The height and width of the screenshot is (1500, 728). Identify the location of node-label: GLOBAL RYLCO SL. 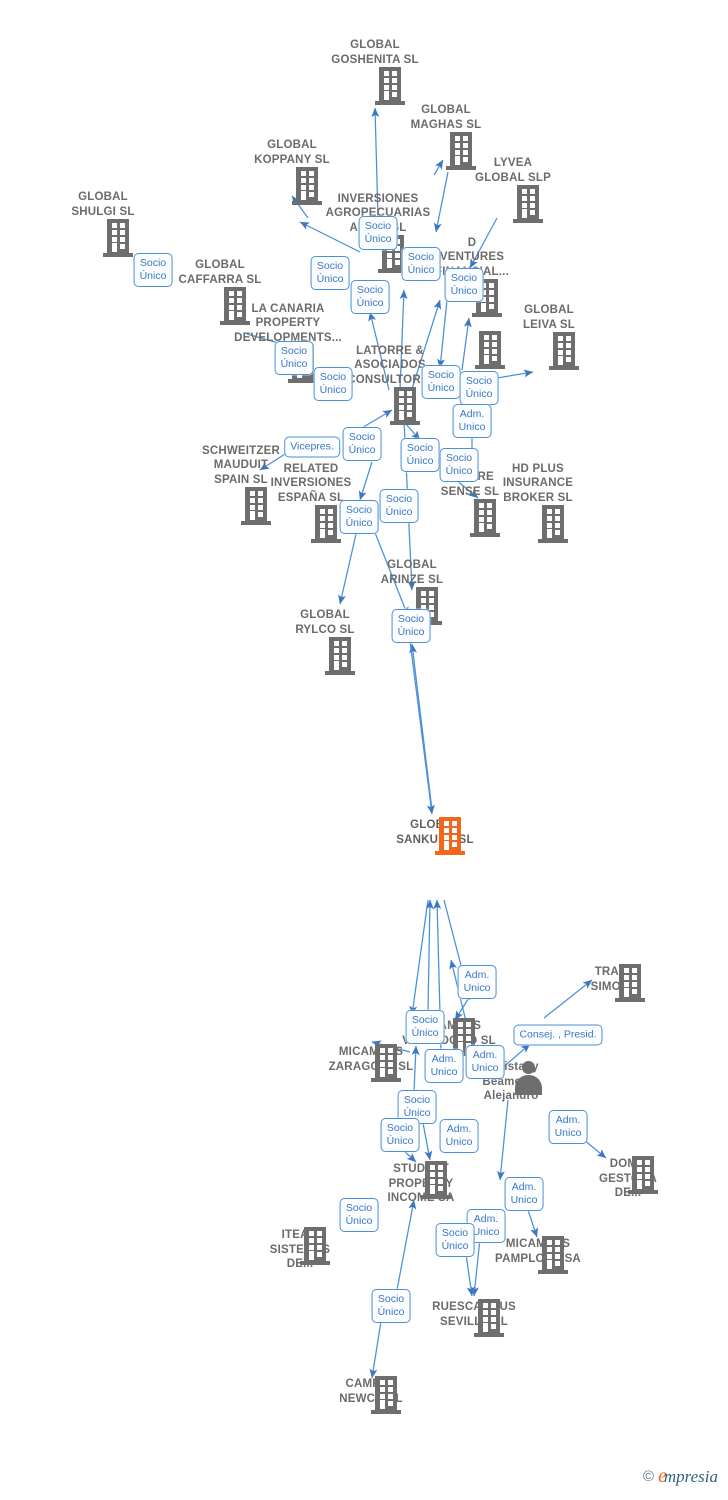
(325, 622).